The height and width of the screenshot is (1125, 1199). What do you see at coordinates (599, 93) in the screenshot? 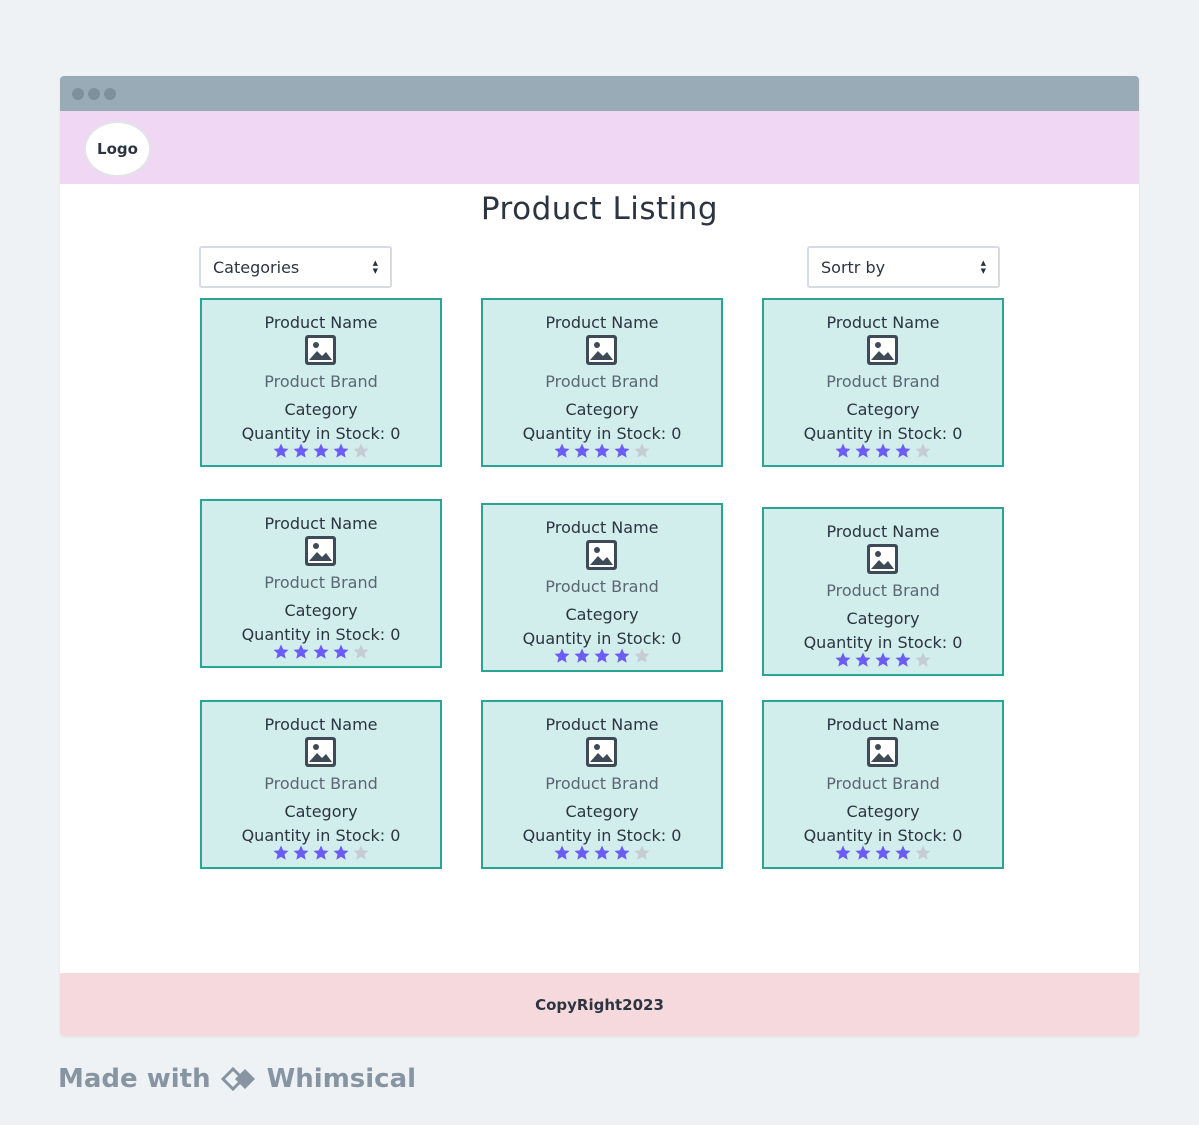
I see `window-titlebar` at bounding box center [599, 93].